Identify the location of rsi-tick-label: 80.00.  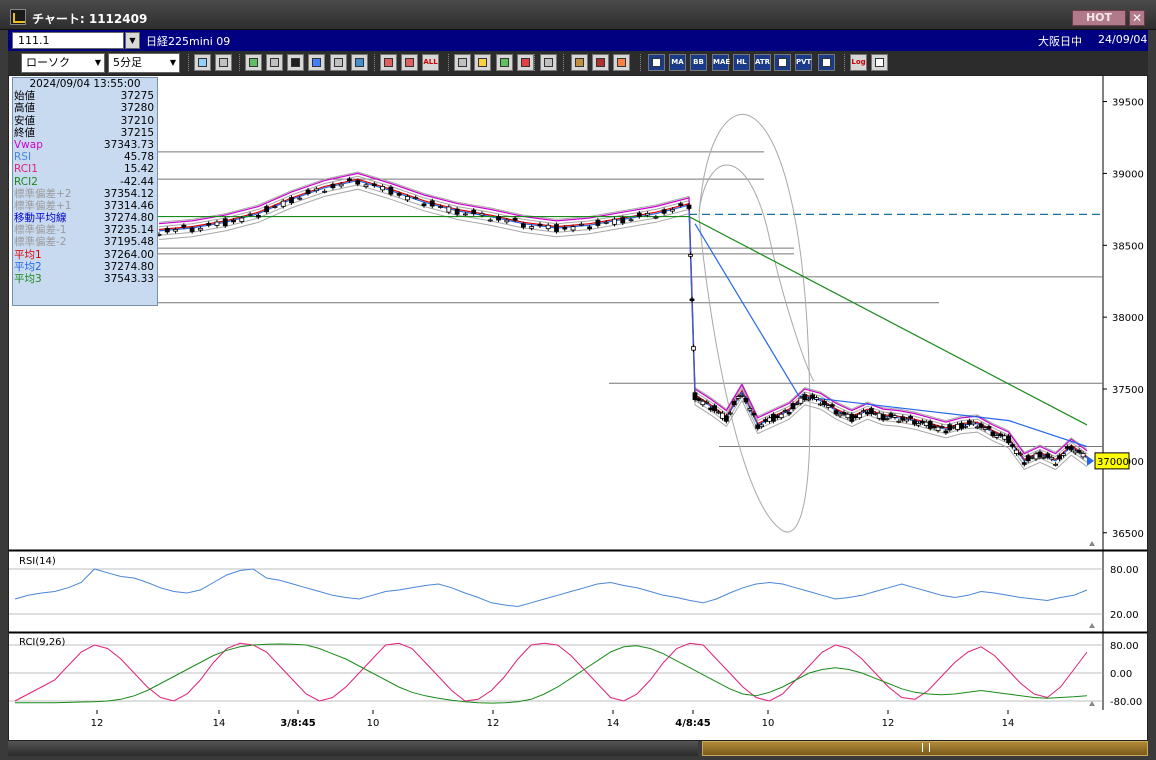
(1124, 570).